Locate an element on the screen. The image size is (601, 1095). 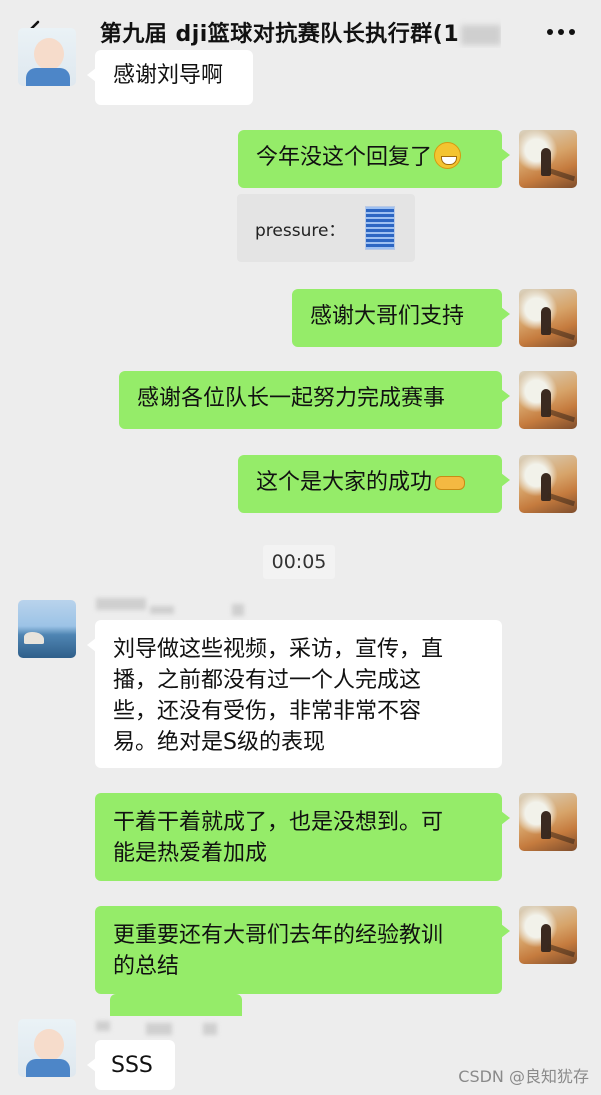
message-text: 易。绝对是S级的表现 is located at coordinates (219, 742).